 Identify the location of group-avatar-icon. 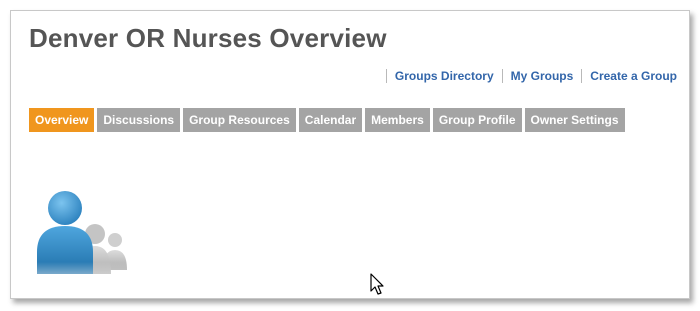
(86, 239).